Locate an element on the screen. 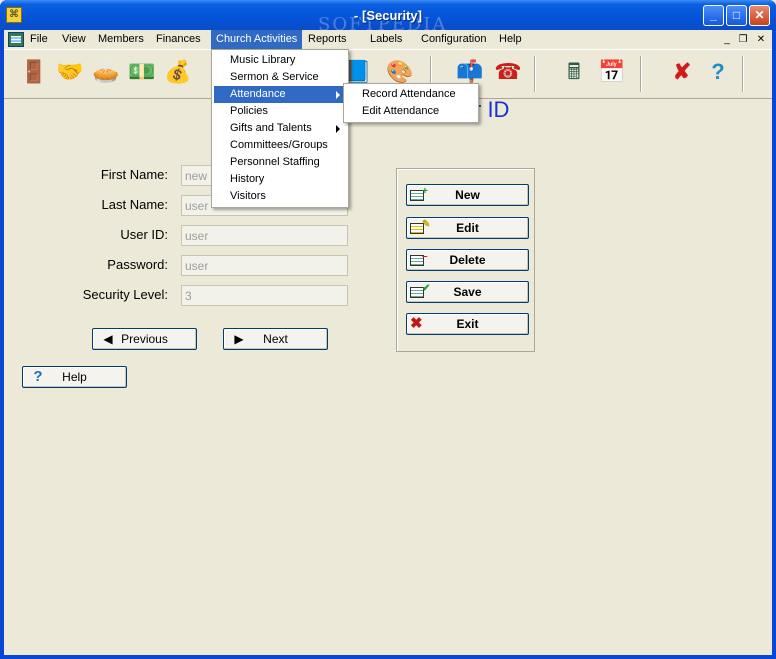 The height and width of the screenshot is (659, 776). user-id-label: User ID: is located at coordinates (144, 234).